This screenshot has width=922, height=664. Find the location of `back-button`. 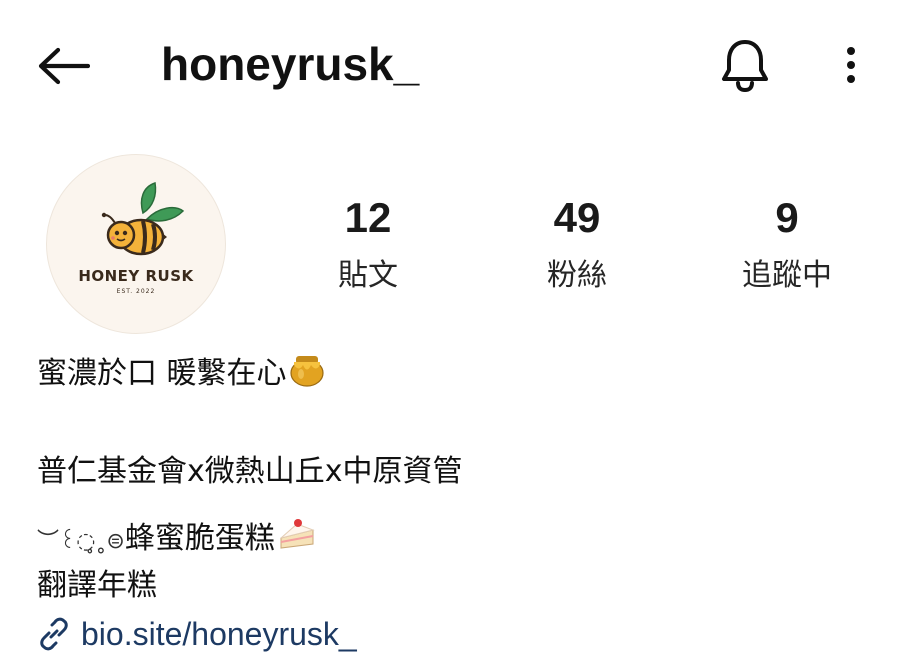

back-button is located at coordinates (63, 66).